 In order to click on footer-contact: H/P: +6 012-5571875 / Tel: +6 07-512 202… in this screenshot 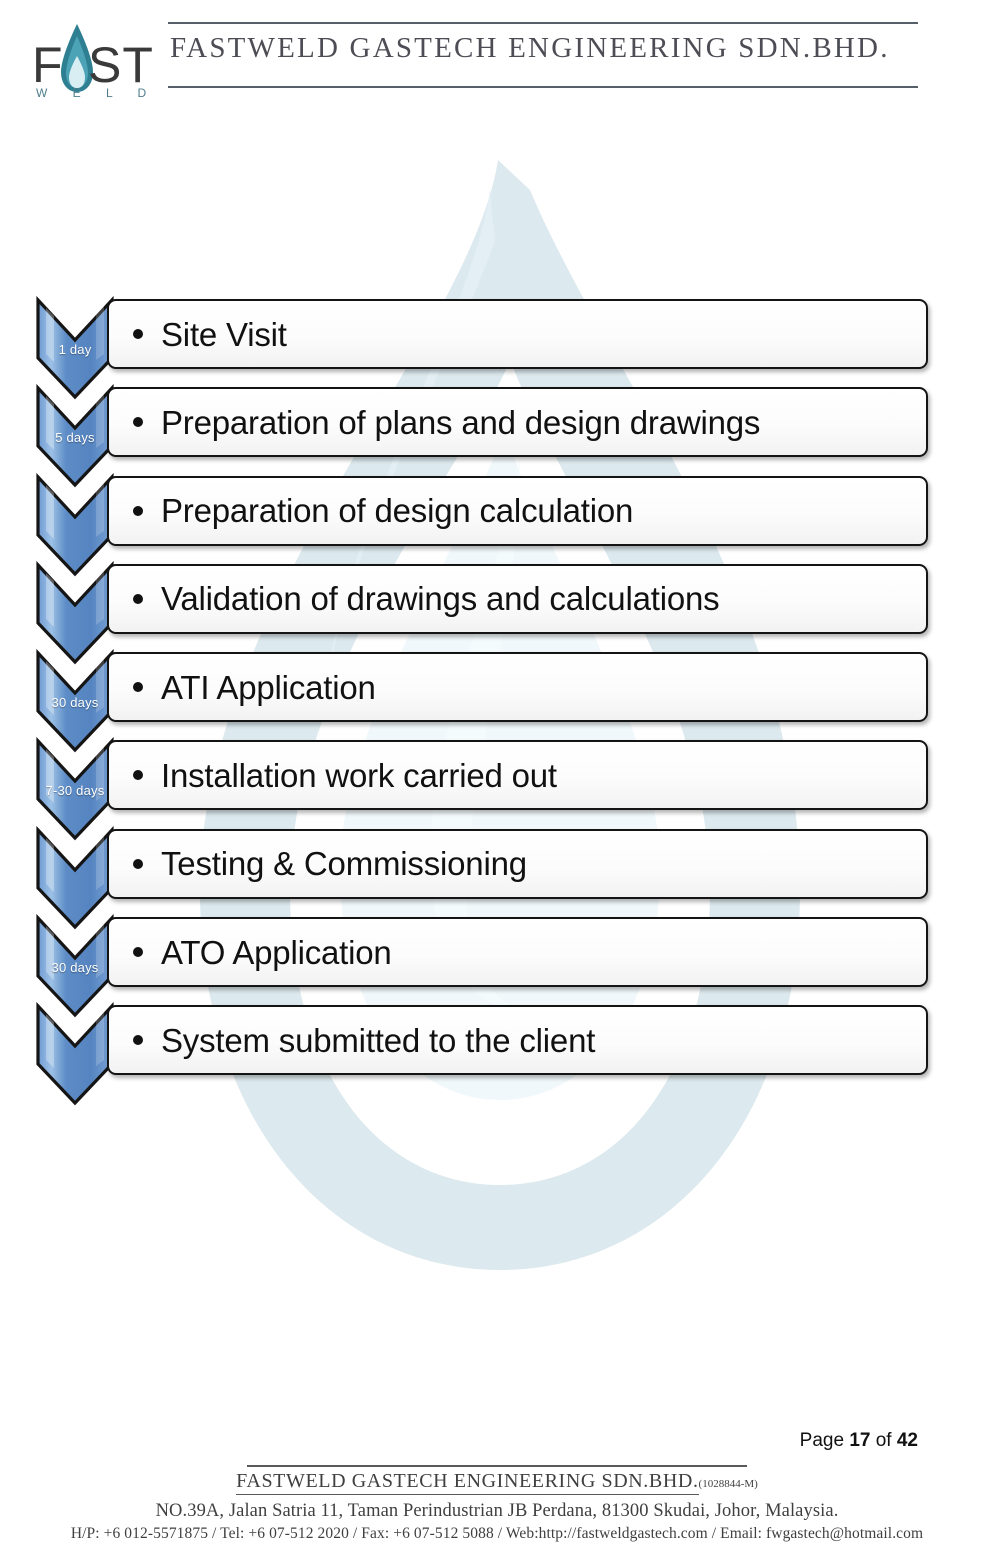, I will do `click(497, 1533)`.